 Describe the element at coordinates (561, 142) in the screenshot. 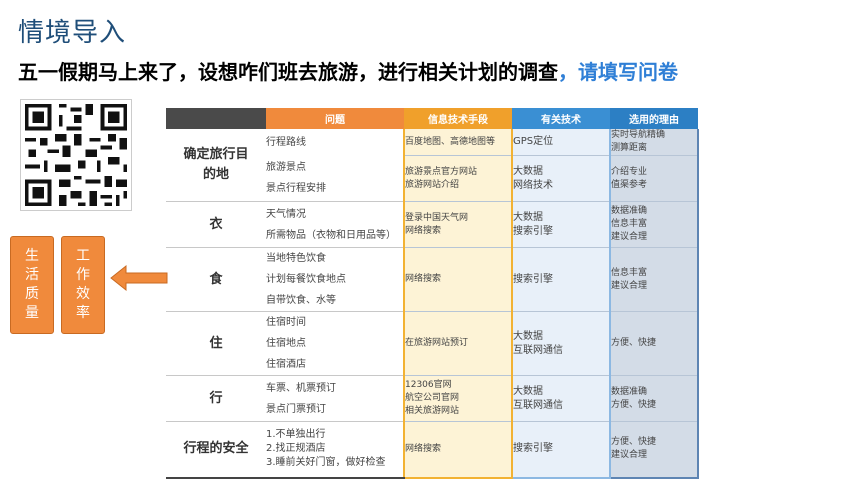

I see `row-tech: GPS定位` at that location.